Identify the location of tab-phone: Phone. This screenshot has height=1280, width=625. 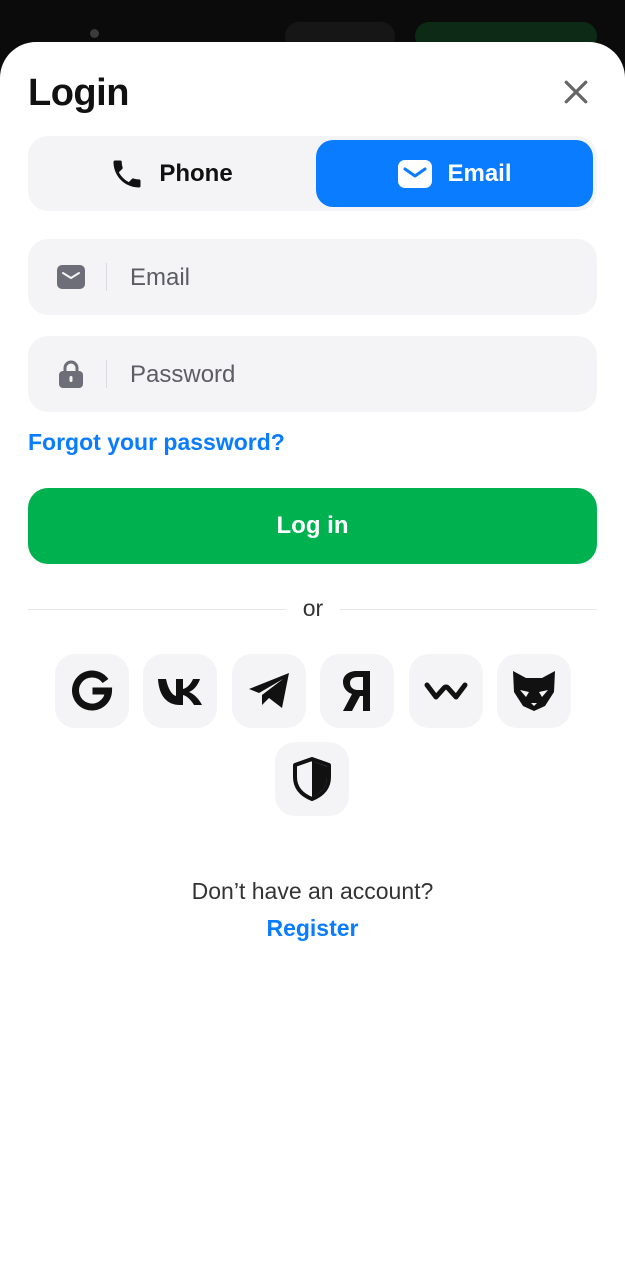
(171, 173).